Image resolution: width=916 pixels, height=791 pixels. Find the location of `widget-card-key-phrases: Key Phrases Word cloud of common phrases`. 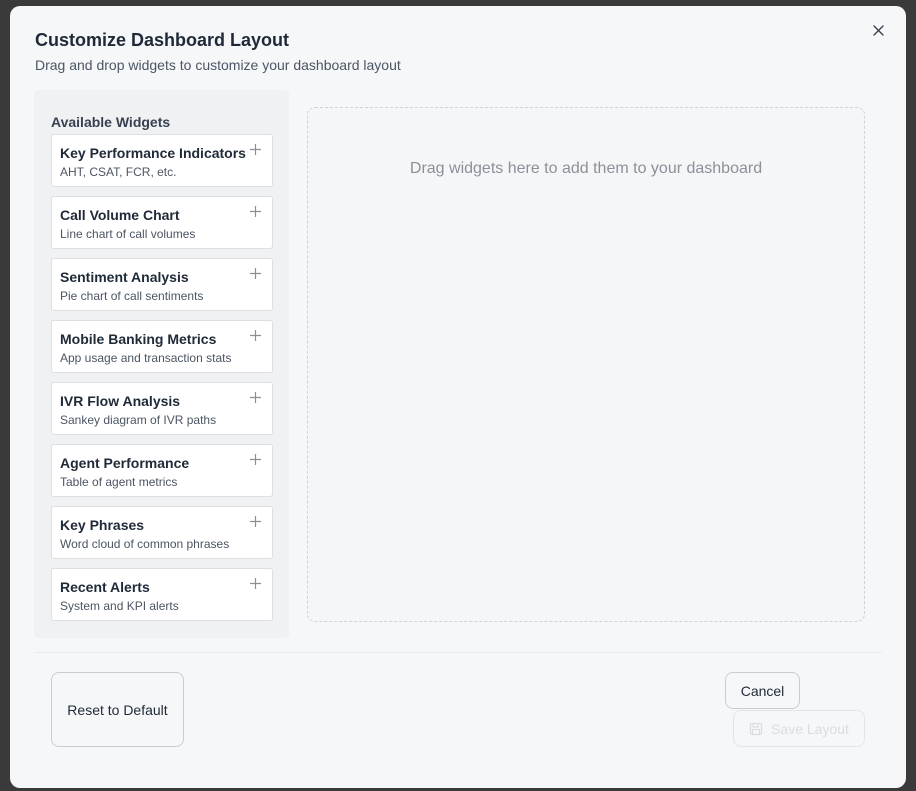

widget-card-key-phrases: Key Phrases Word cloud of common phrases is located at coordinates (162, 532).